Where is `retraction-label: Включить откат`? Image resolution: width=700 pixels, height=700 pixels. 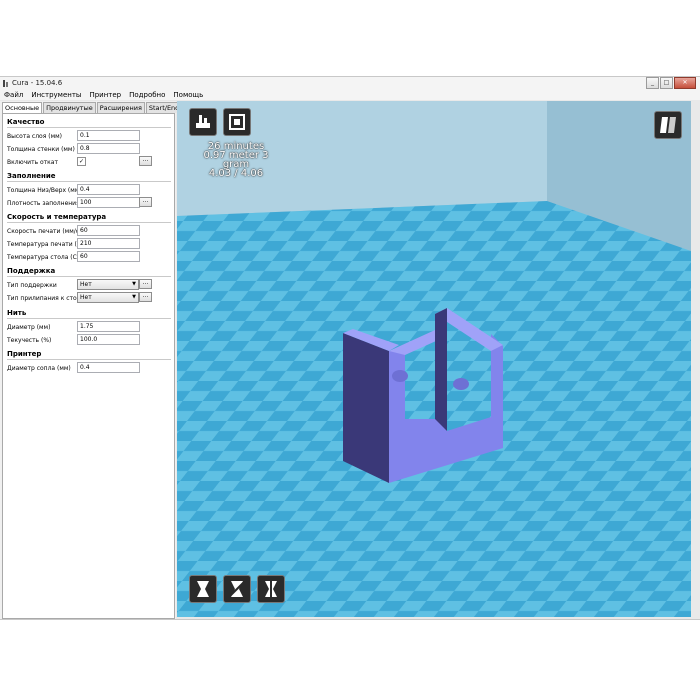 retraction-label: Включить откат is located at coordinates (32, 162).